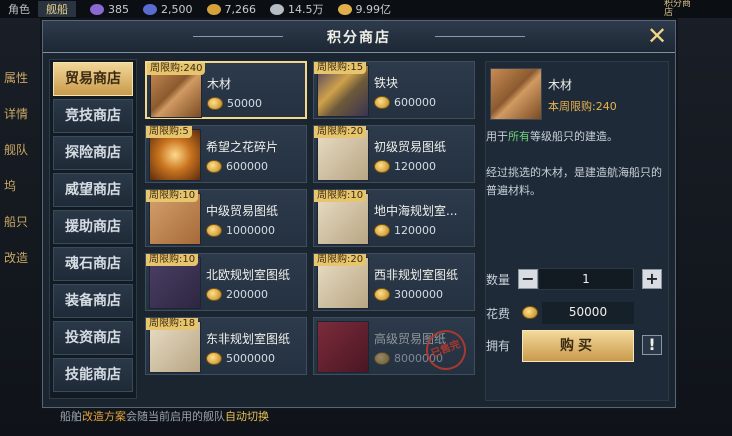 The height and width of the screenshot is (436, 732). What do you see at coordinates (248, 339) in the screenshot?
I see `item-name: 东非规划室图纸` at bounding box center [248, 339].